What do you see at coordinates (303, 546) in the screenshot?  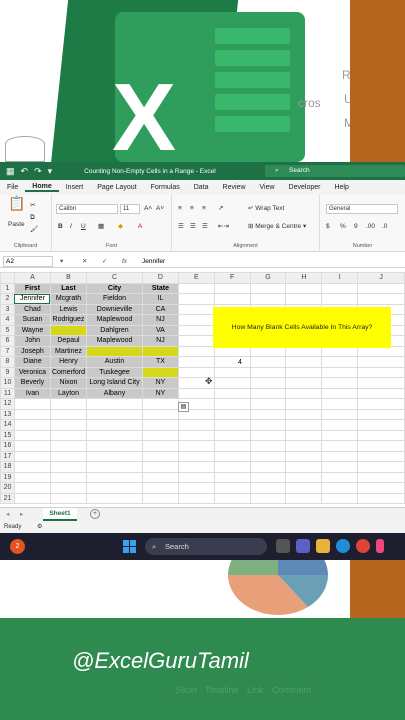 I see `teams-icon` at bounding box center [303, 546].